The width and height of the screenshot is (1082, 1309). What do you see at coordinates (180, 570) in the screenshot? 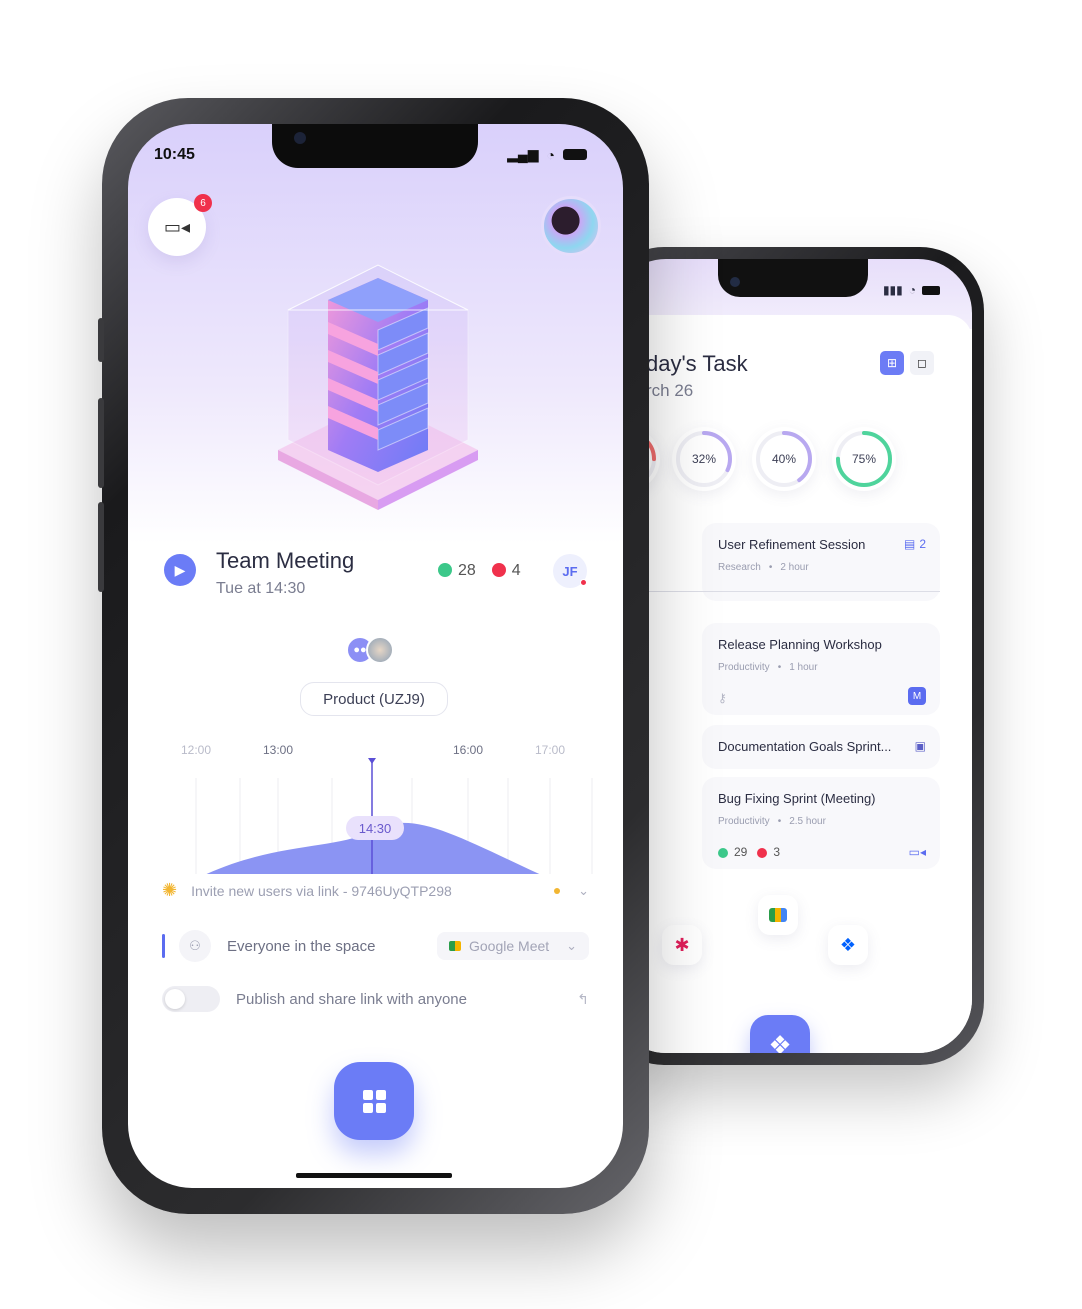
I see `video-camera-icon: ▶` at bounding box center [180, 570].